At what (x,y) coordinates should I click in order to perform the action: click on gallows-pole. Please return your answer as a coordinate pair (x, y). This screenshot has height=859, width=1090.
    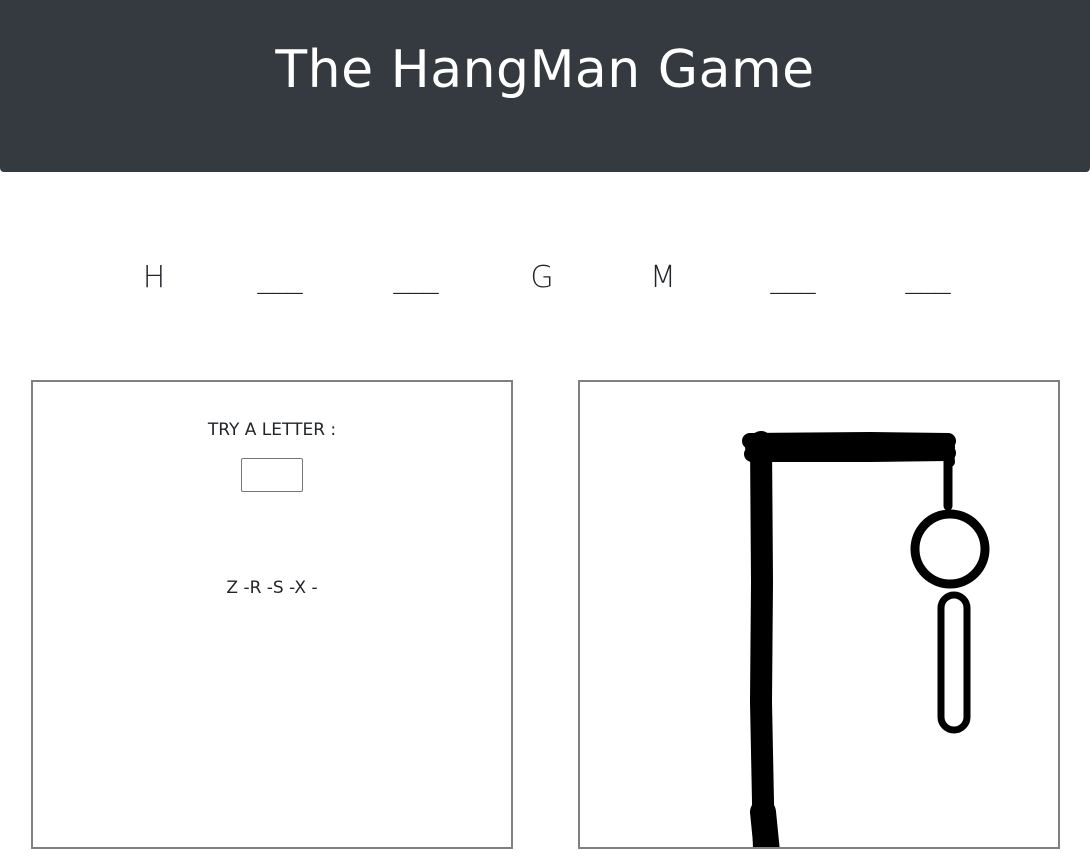
    Looking at the image, I should click on (762, 639).